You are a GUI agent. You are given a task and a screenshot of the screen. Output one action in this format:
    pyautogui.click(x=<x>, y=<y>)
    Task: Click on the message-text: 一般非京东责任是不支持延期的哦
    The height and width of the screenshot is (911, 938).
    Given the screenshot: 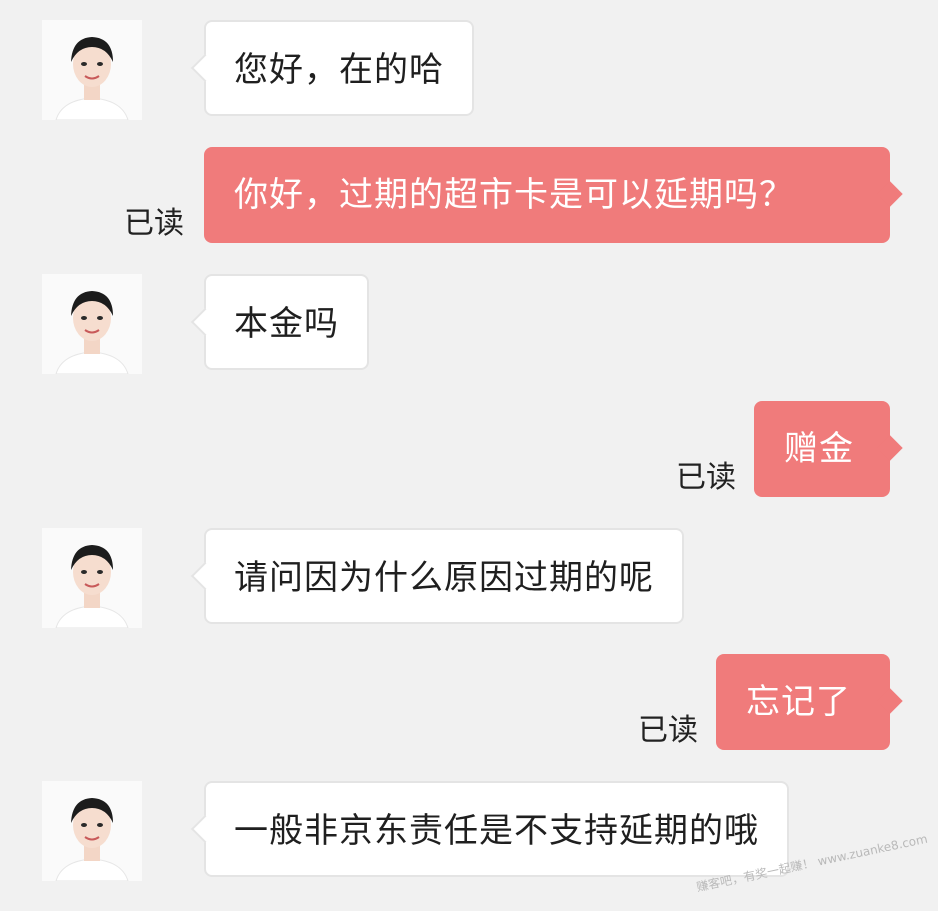 What is the action you would take?
    pyautogui.click(x=496, y=831)
    